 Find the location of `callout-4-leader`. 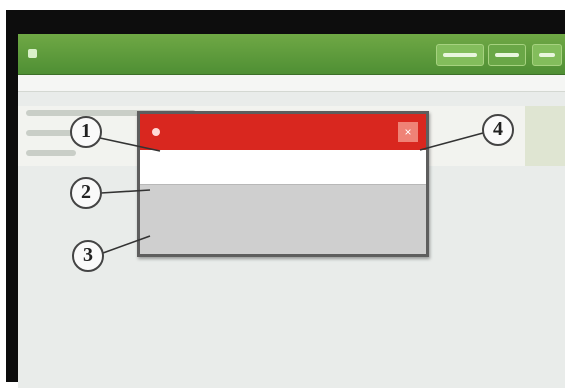

callout-4-leader is located at coordinates (451, 141).